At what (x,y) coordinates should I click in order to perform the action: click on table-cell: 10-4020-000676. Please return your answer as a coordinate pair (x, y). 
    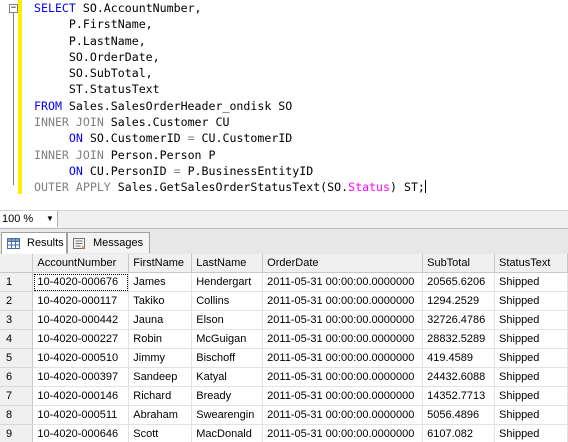
    Looking at the image, I should click on (81, 282).